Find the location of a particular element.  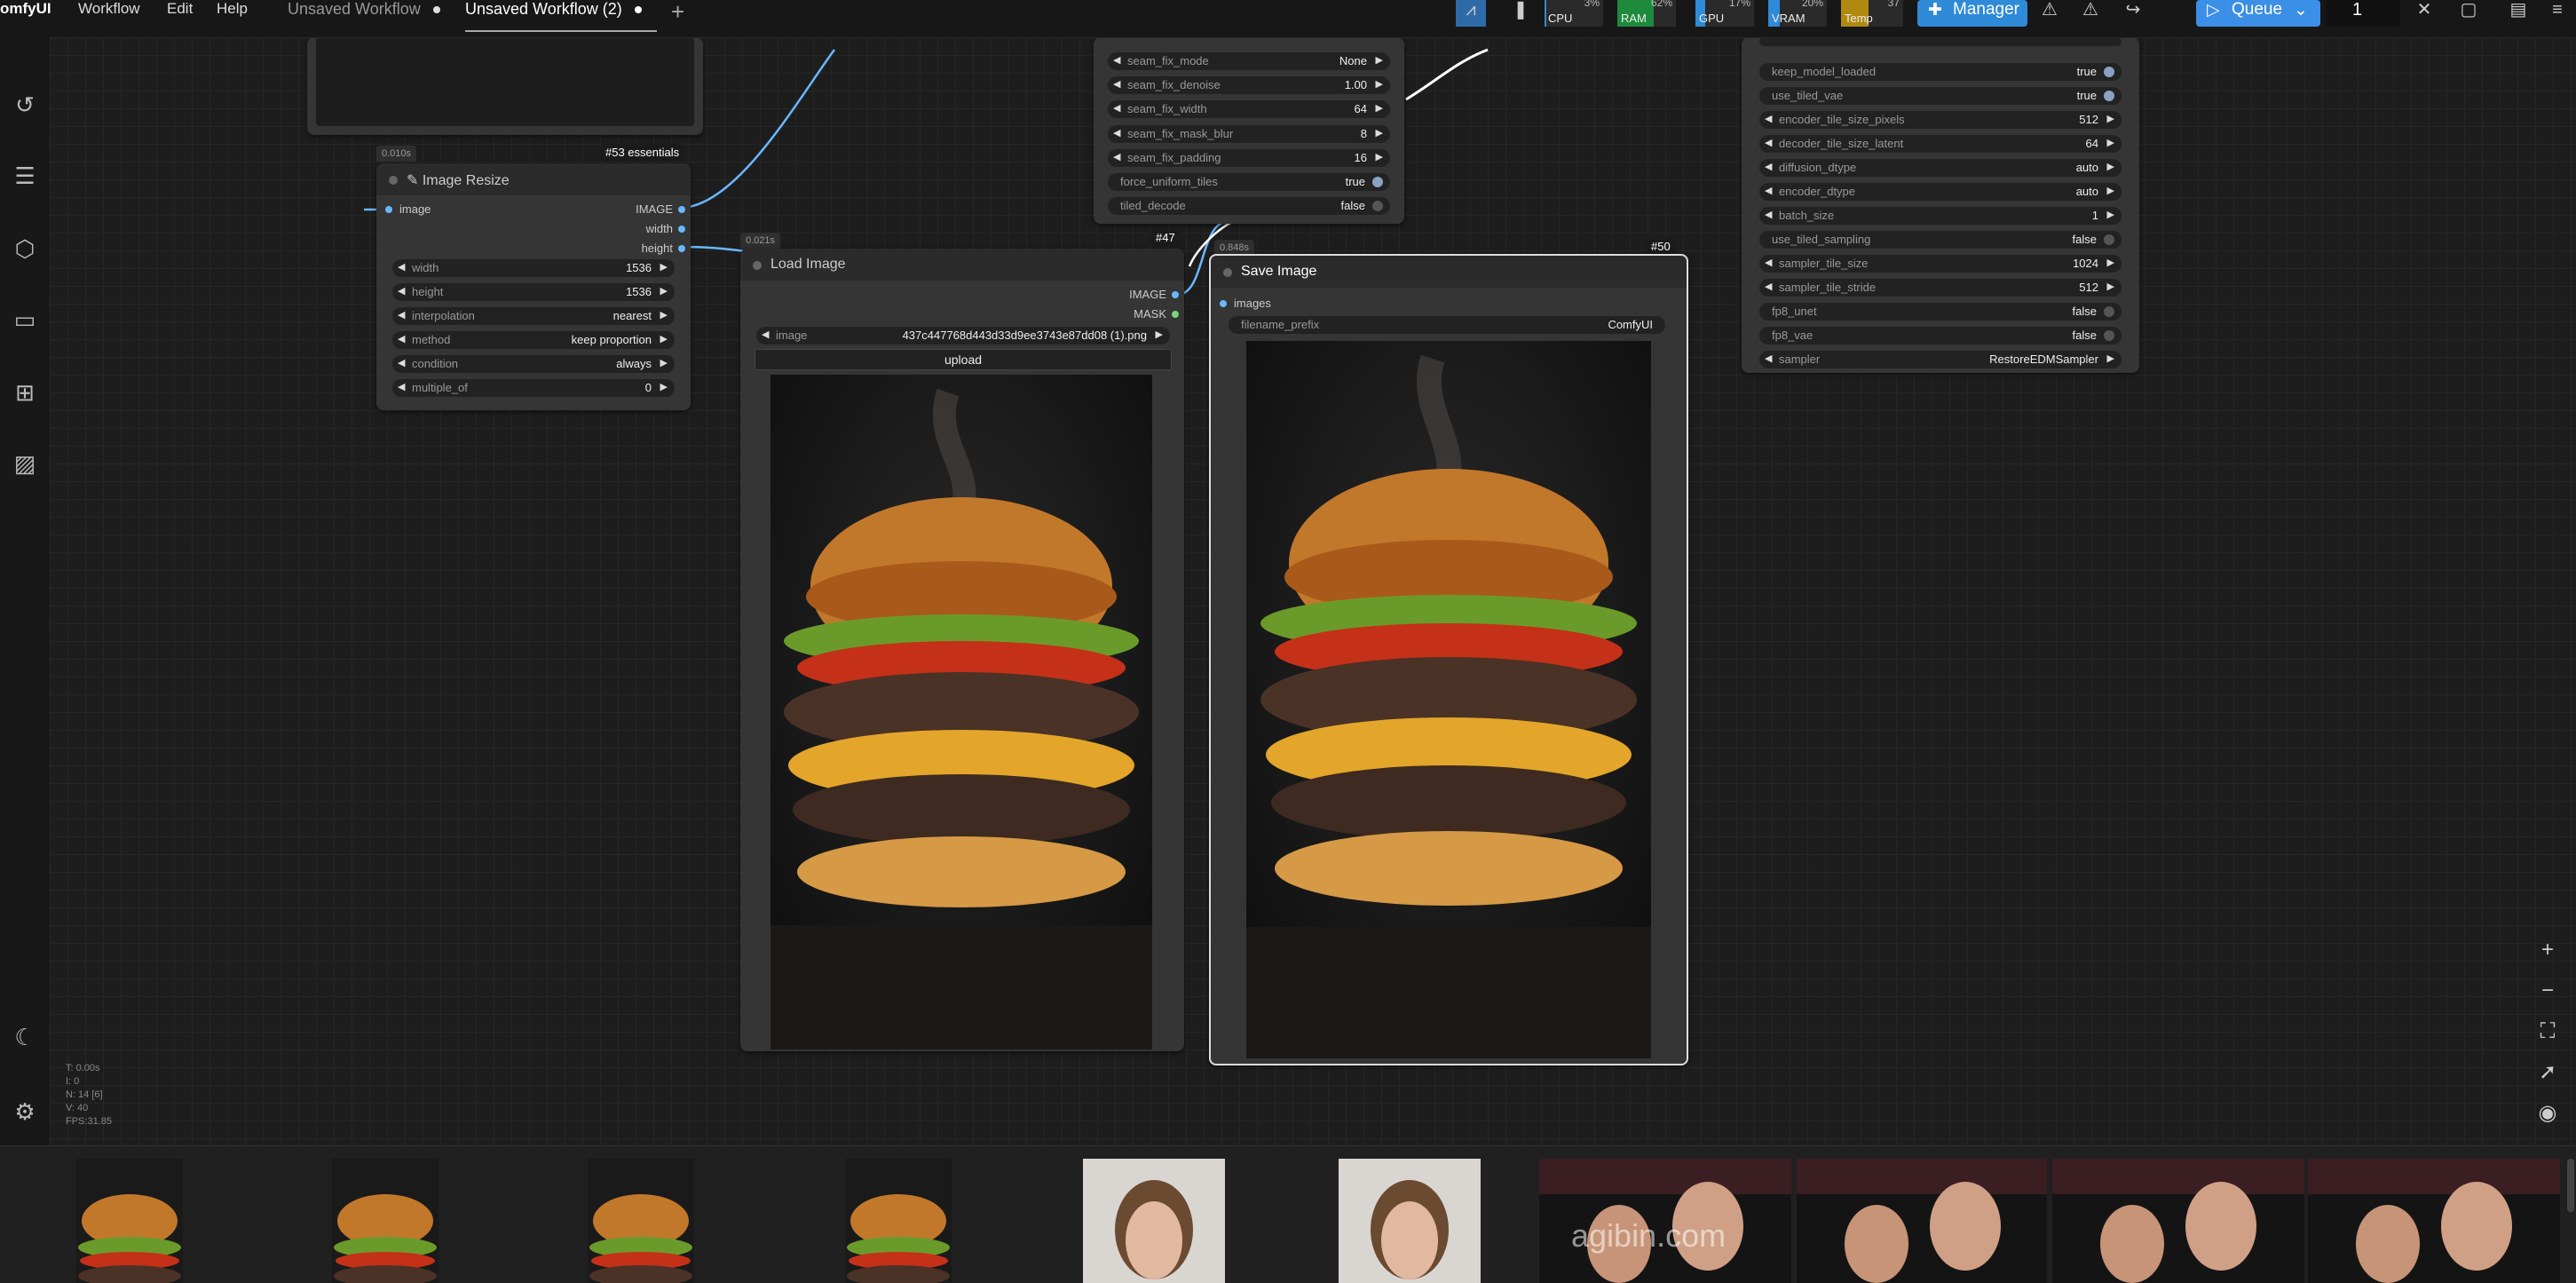

chevron-down-icon: ⌄ is located at coordinates (2301, 10).